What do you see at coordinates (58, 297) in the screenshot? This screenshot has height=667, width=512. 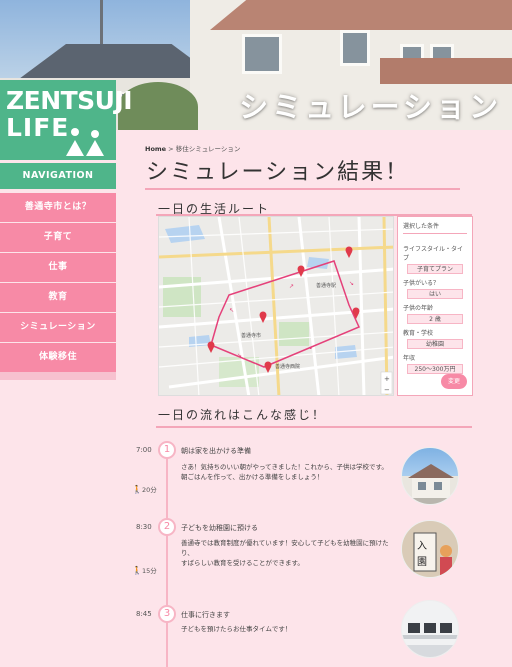 I see `nav-item-education: 教育` at bounding box center [58, 297].